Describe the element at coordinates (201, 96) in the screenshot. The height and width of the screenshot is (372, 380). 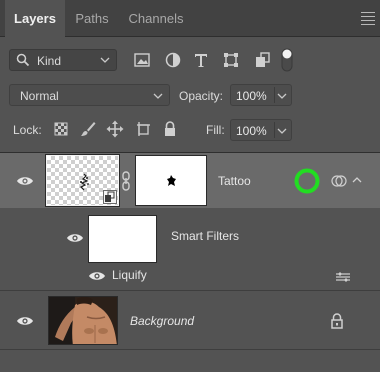
I see `opacity-label: Opacity:` at that location.